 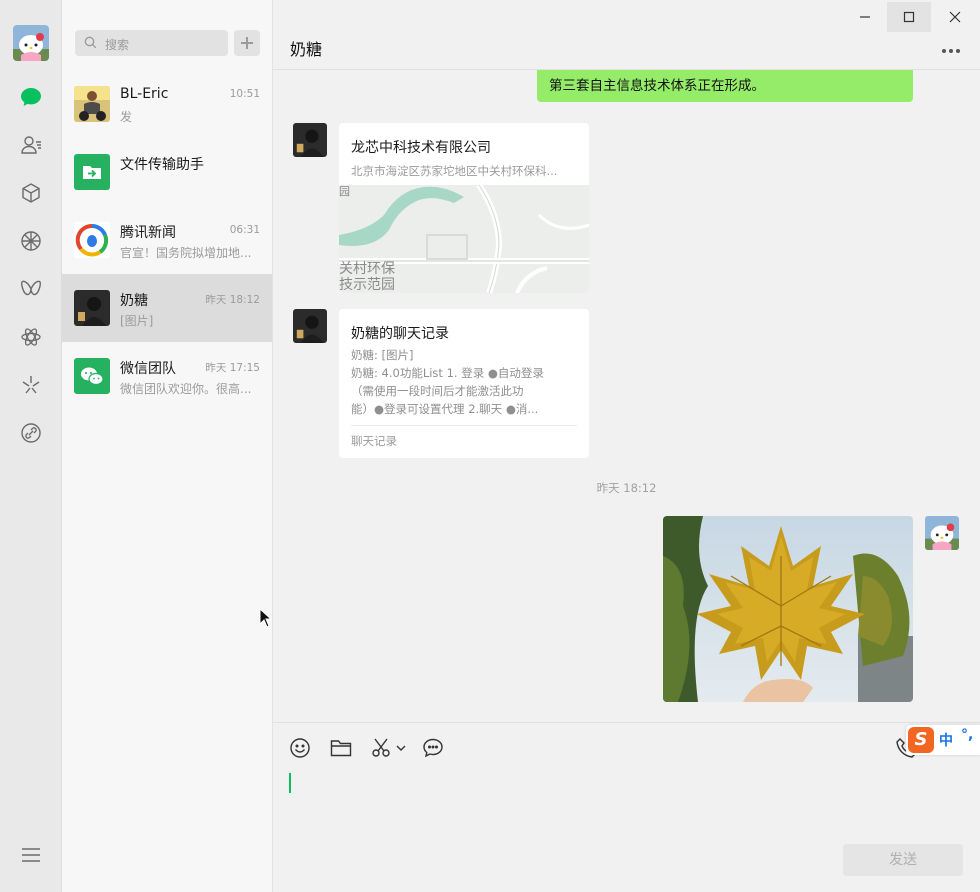 What do you see at coordinates (137, 321) in the screenshot?
I see `conversation-preview: [图片]` at bounding box center [137, 321].